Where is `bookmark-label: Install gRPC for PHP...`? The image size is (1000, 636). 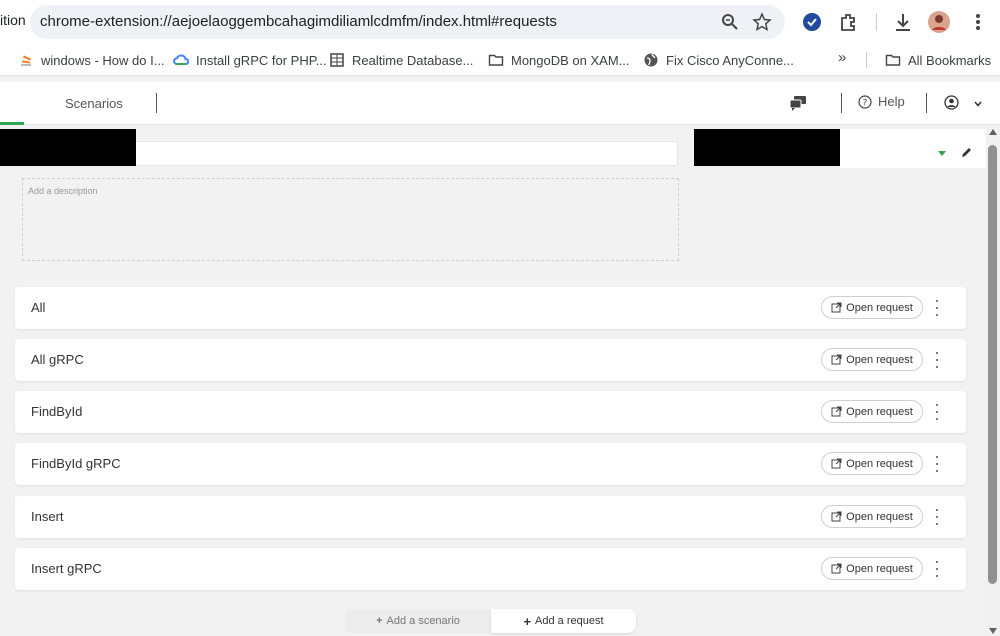 bookmark-label: Install gRPC for PHP... is located at coordinates (261, 60).